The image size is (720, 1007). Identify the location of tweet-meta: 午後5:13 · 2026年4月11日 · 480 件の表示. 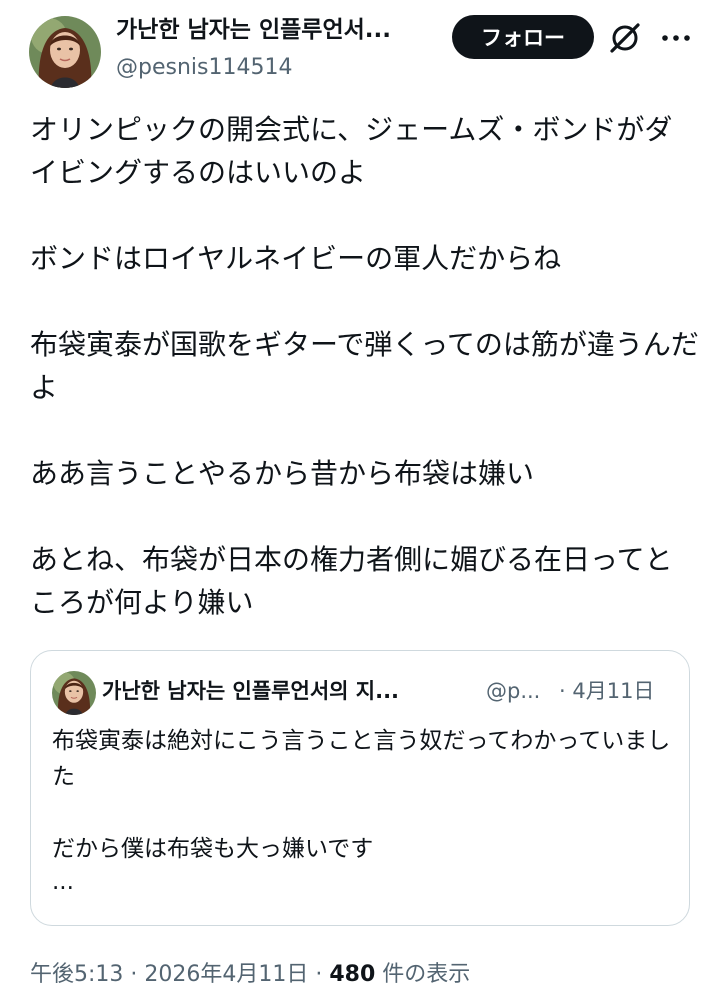
(250, 975).